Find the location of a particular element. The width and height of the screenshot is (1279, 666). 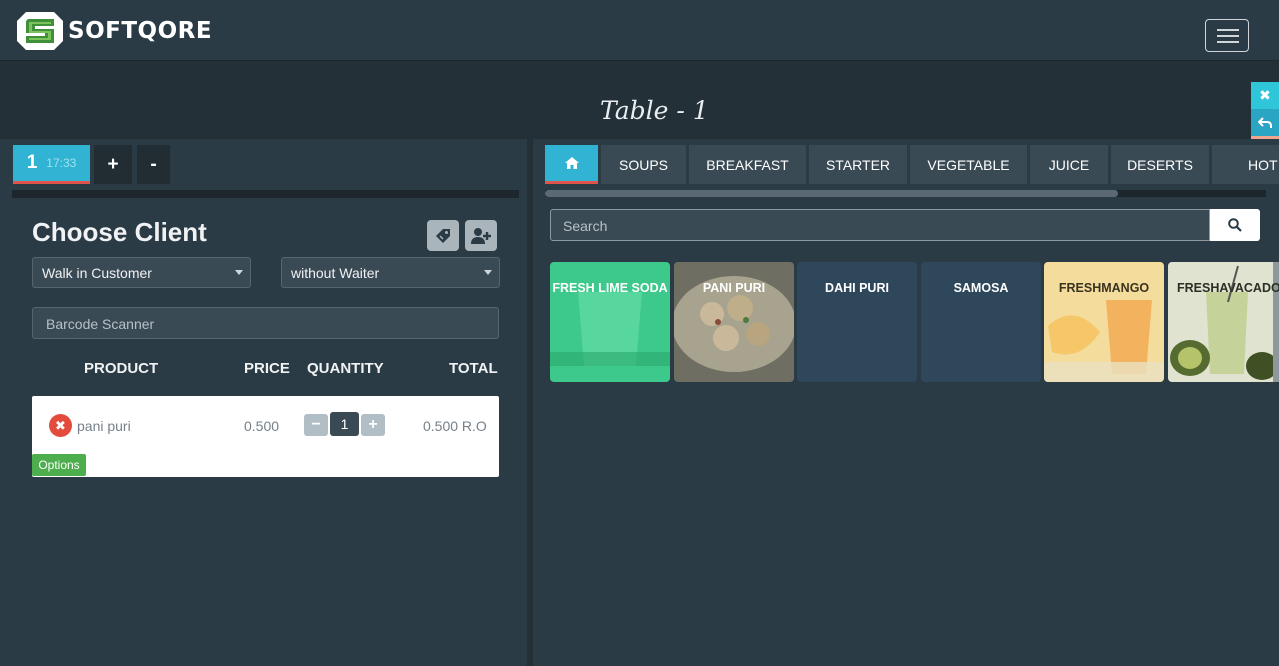

category-scrollbar-thumb is located at coordinates (831, 193).